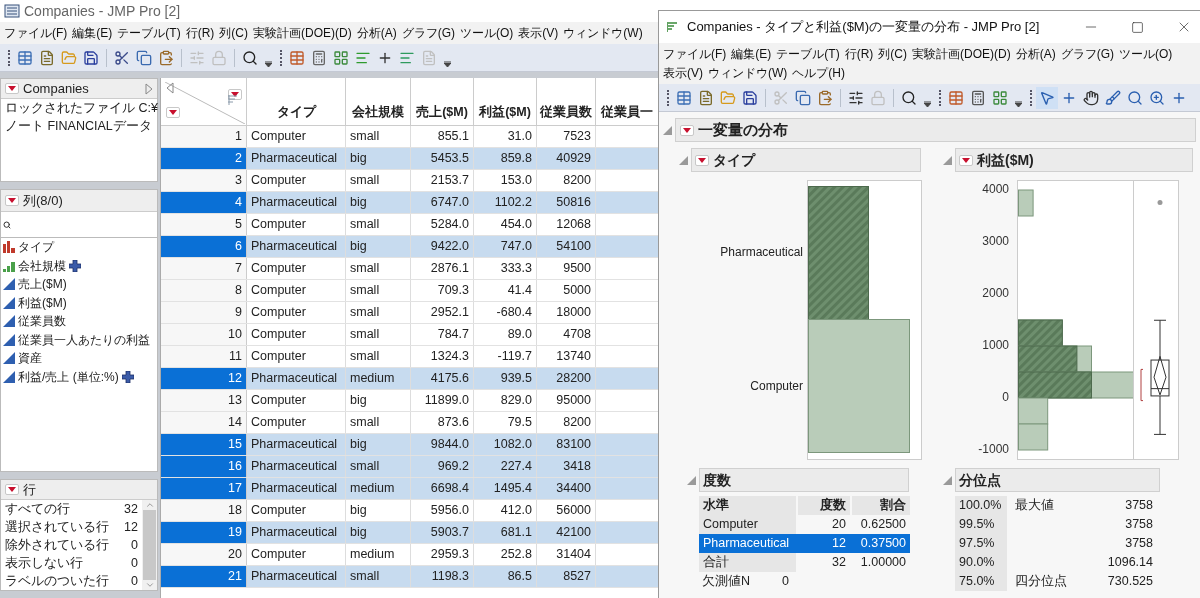  Describe the element at coordinates (409, 291) in the screenshot. I see `table-row: 8 Computer small 709.3 41.4 5000` at that location.